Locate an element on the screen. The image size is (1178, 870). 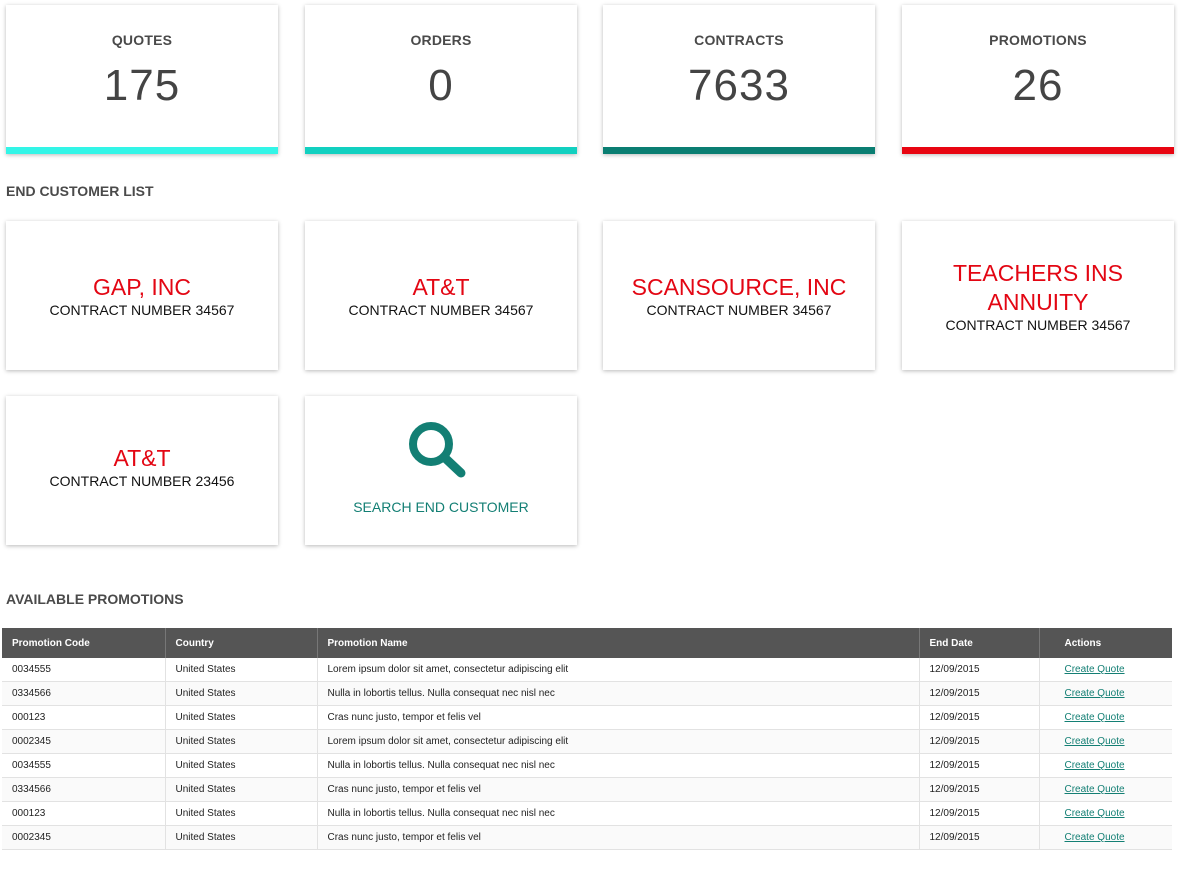
search-icon is located at coordinates (437, 450).